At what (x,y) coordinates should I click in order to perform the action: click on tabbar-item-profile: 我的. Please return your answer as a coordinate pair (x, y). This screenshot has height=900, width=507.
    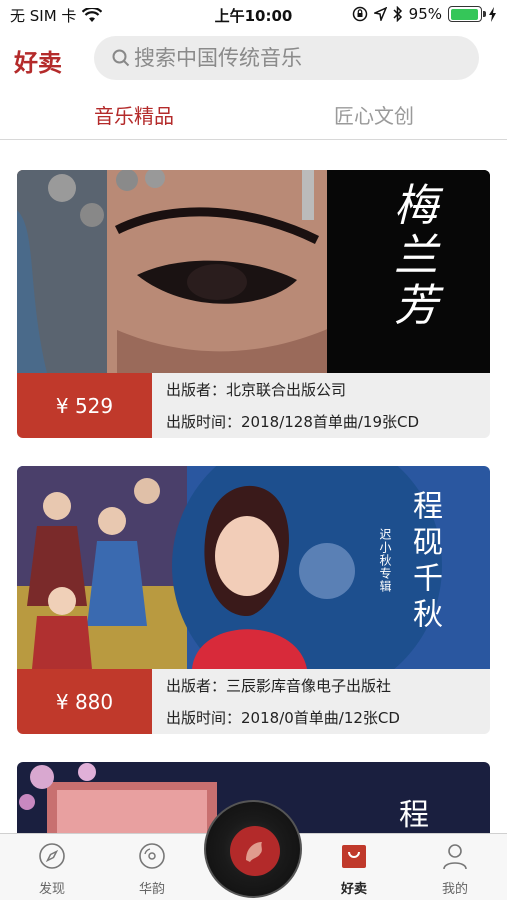
    Looking at the image, I should click on (455, 869).